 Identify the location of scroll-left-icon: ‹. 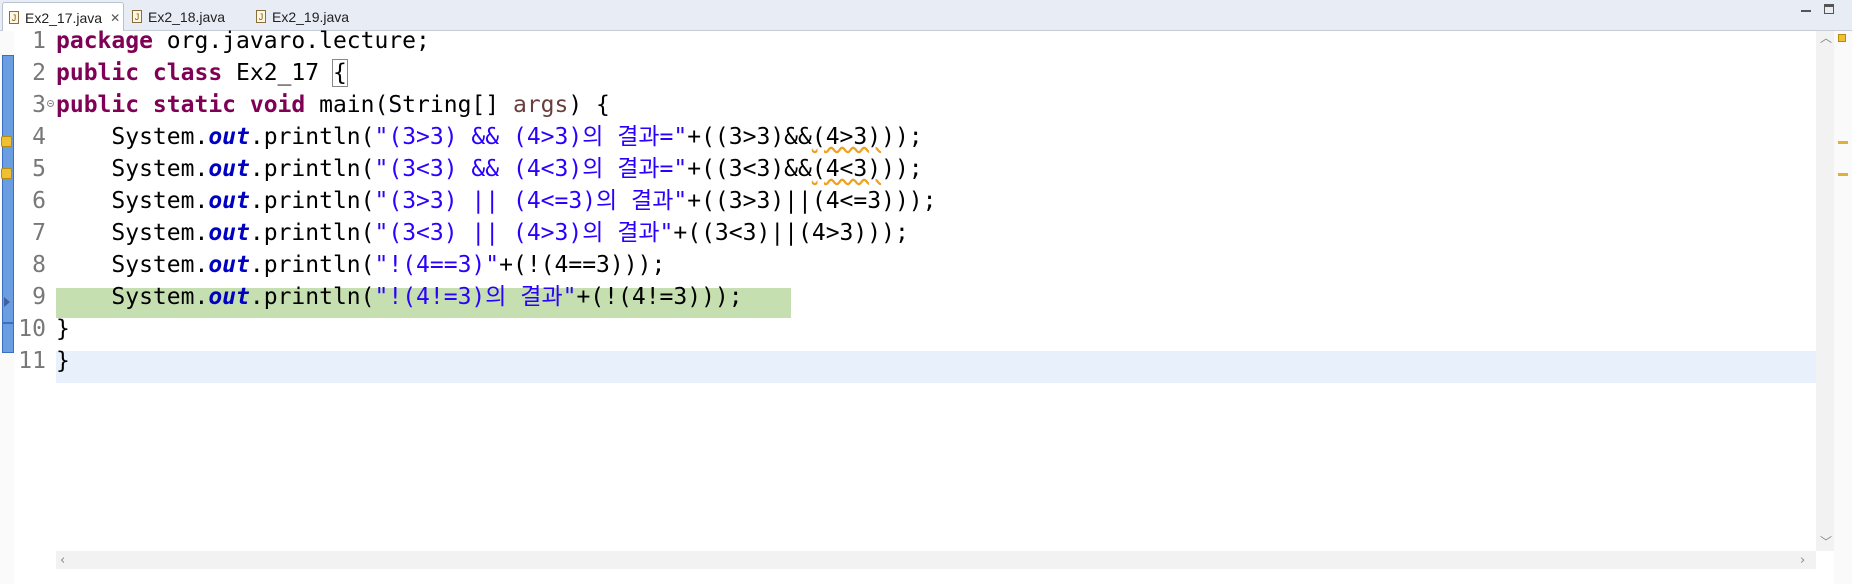
(62, 560).